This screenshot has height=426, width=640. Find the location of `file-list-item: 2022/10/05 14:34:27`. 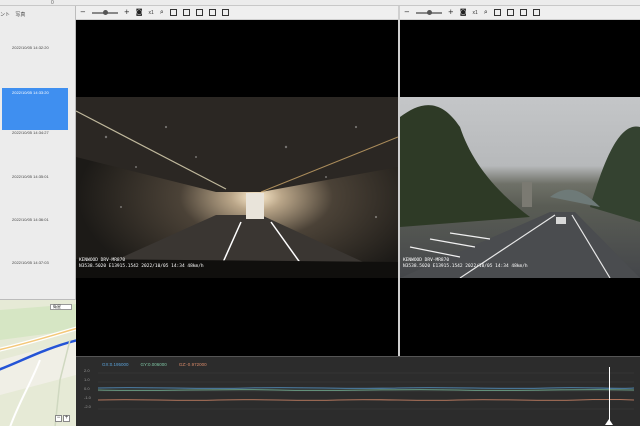

file-list-item: 2022/10/05 14:34:27 is located at coordinates (35, 149).